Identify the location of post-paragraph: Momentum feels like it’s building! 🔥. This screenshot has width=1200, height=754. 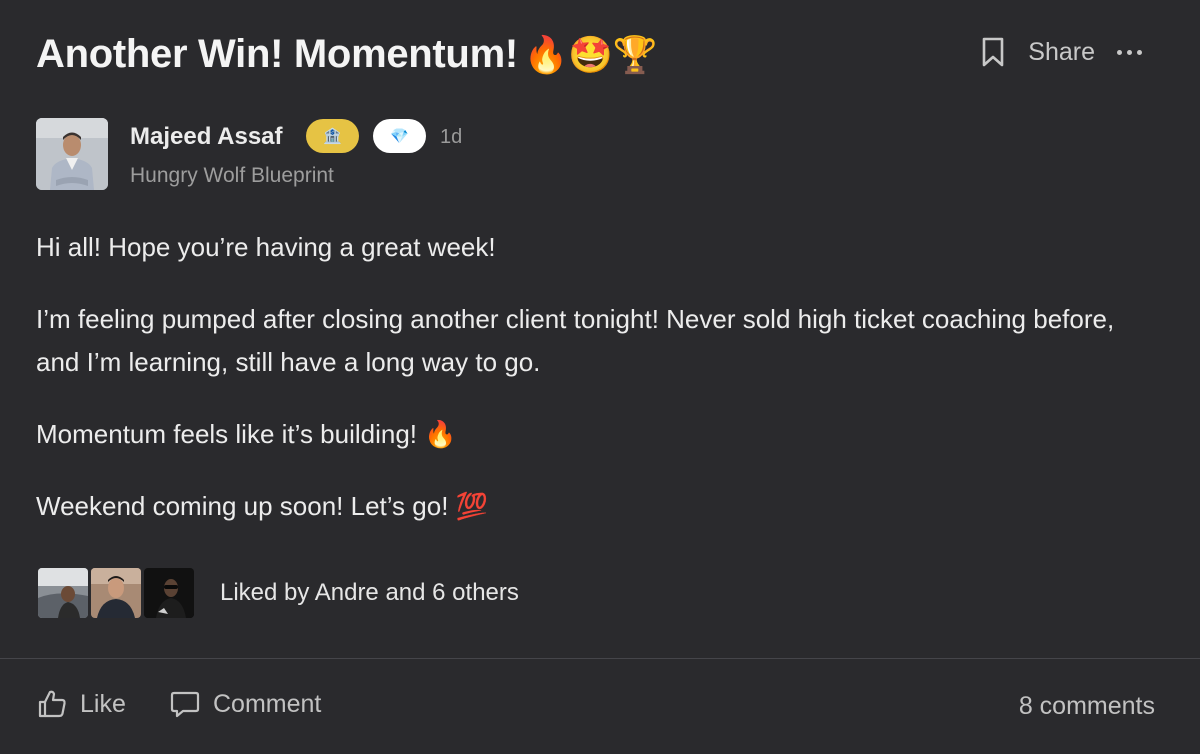
(246, 434).